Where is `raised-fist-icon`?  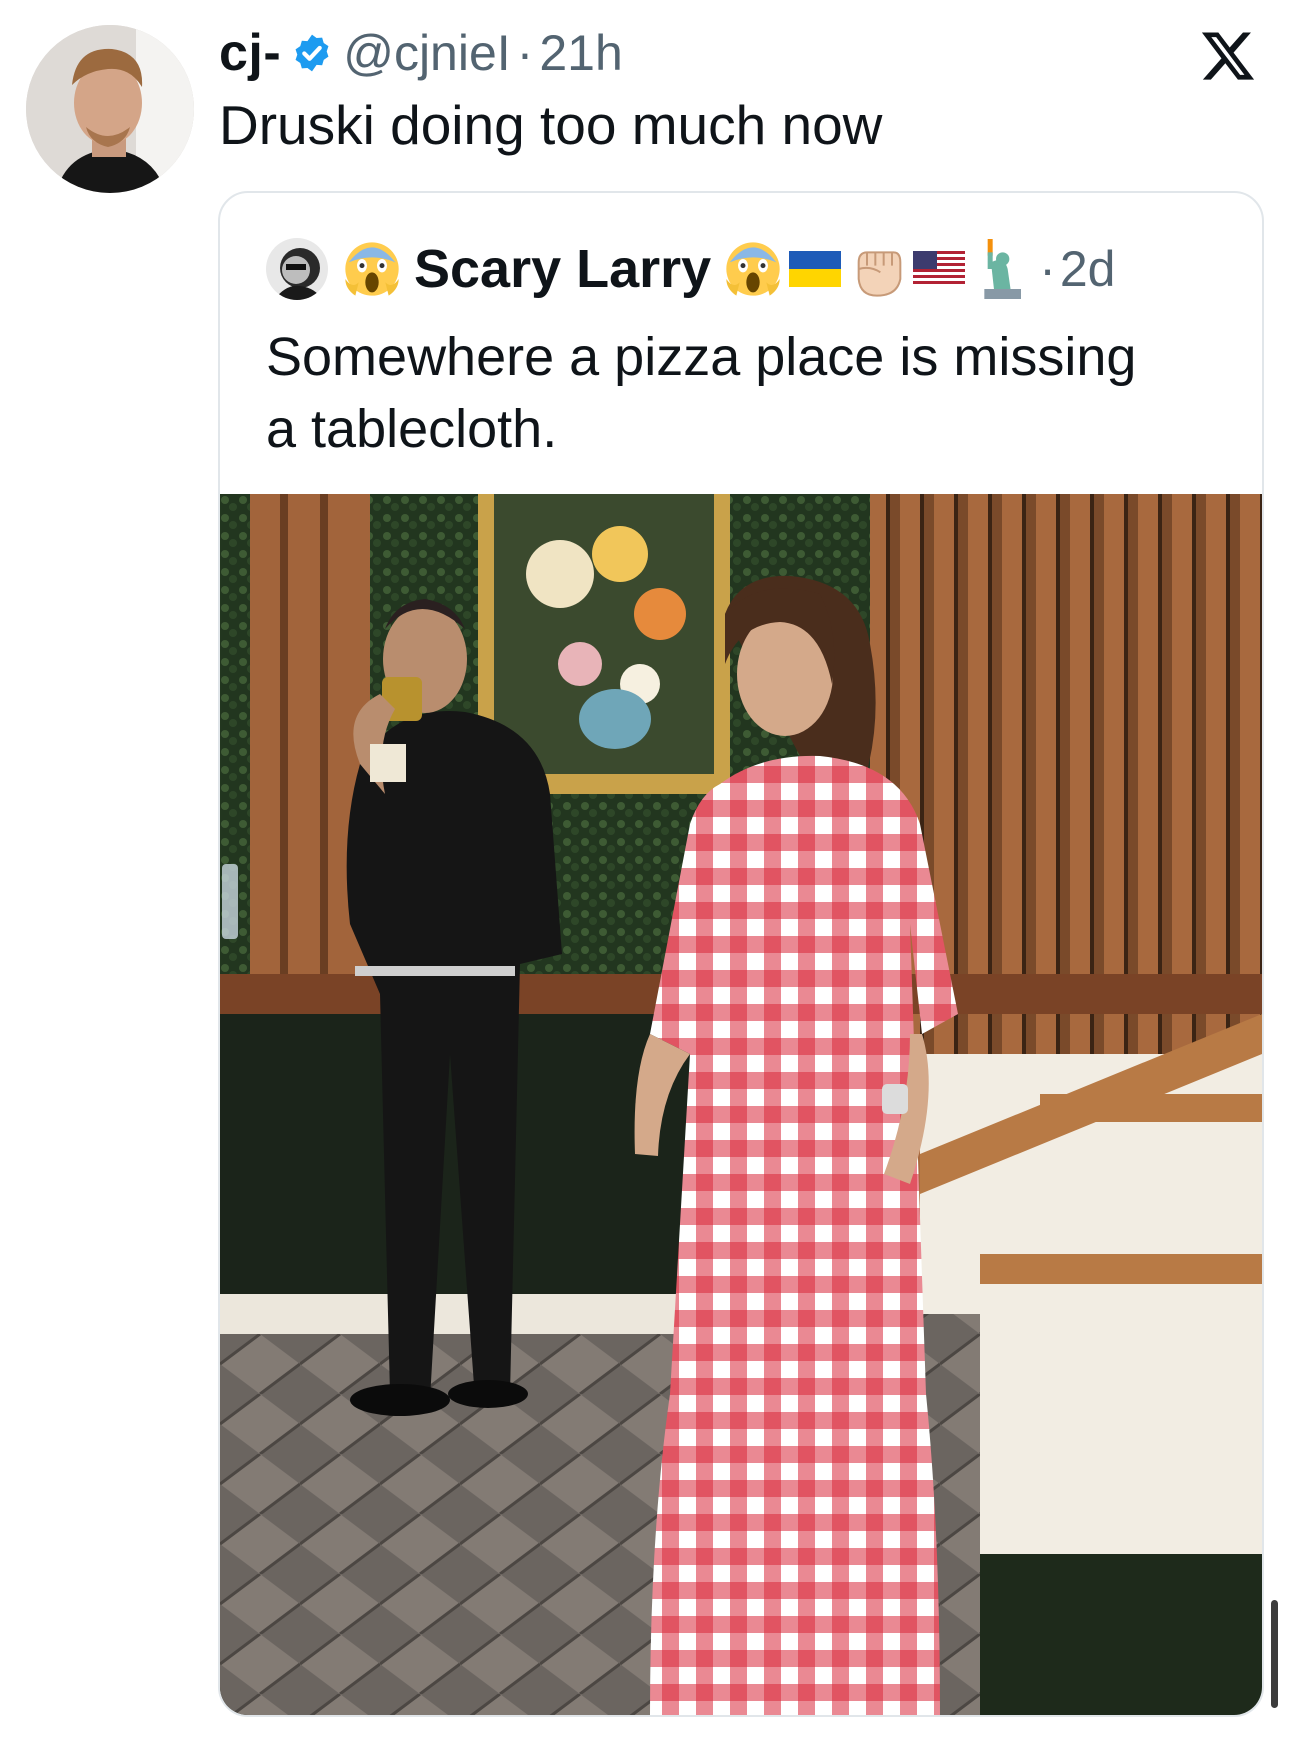
raised-fist-icon is located at coordinates (879, 274).